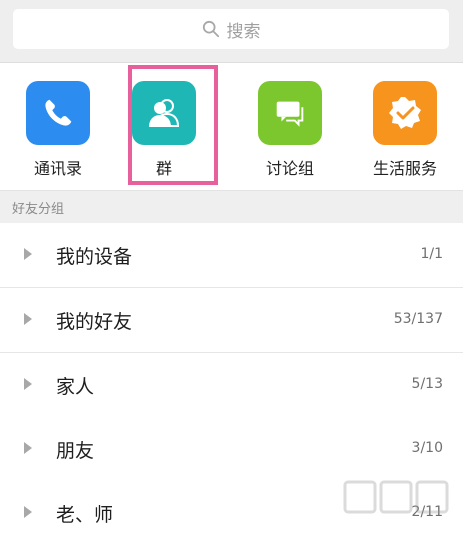 This screenshot has width=463, height=545. I want to click on section-header: 好友分组, so click(231, 207).